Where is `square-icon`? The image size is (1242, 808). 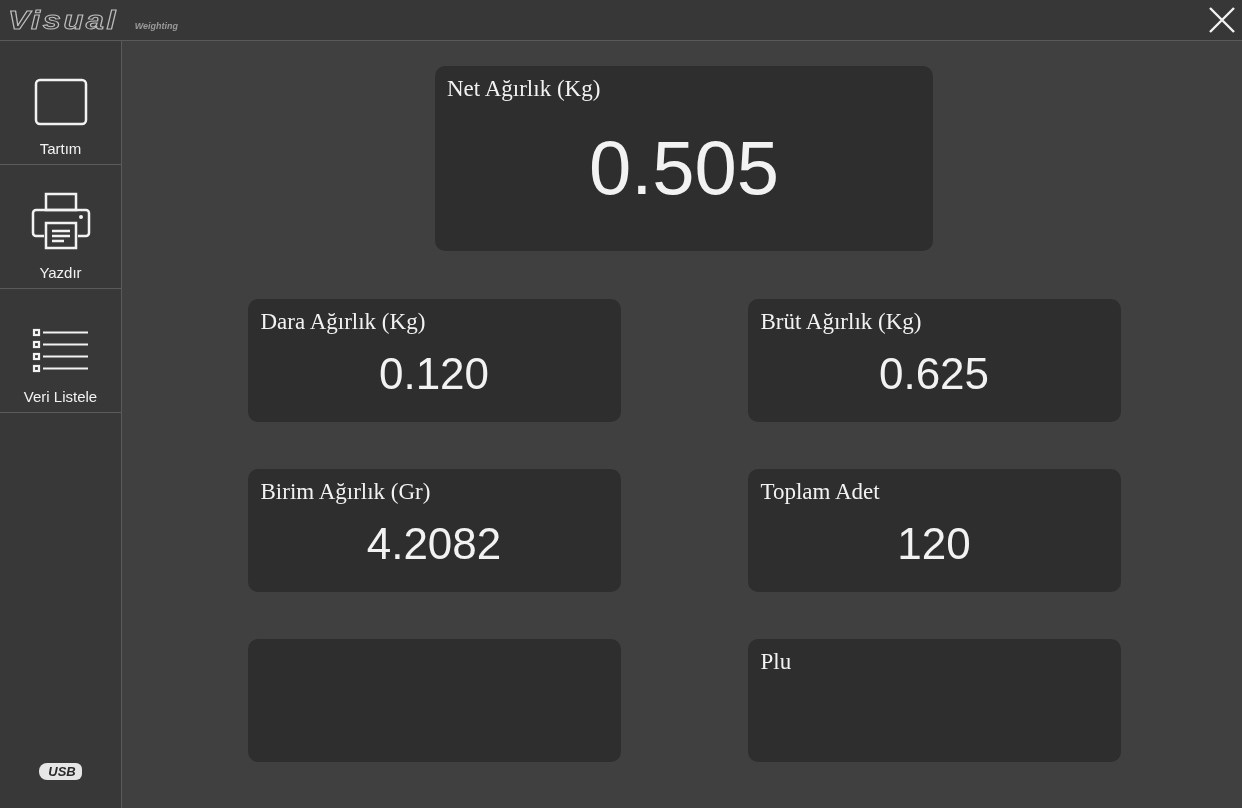 square-icon is located at coordinates (60, 102).